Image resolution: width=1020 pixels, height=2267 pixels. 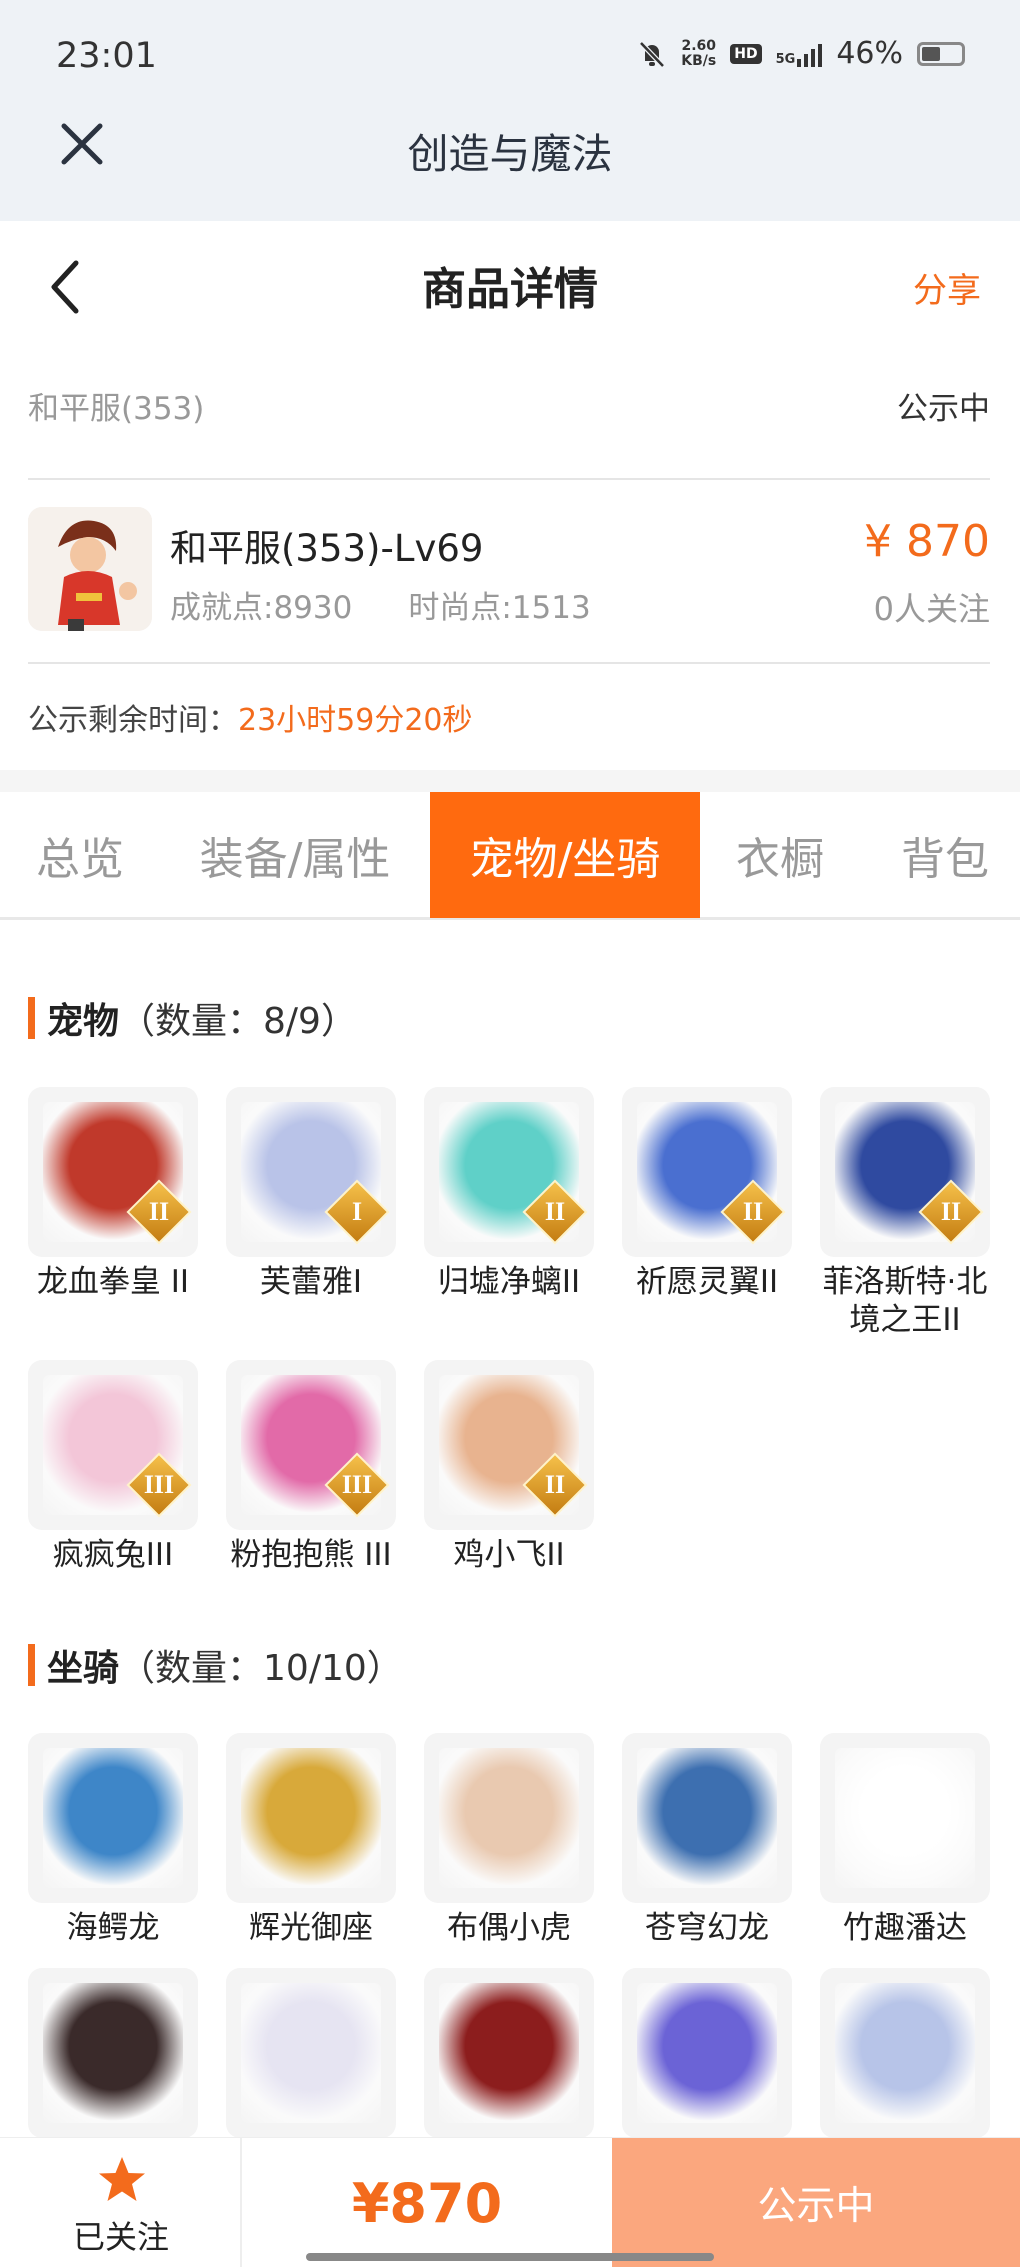 What do you see at coordinates (311, 1928) in the screenshot?
I see `mount-name: 辉光御座` at bounding box center [311, 1928].